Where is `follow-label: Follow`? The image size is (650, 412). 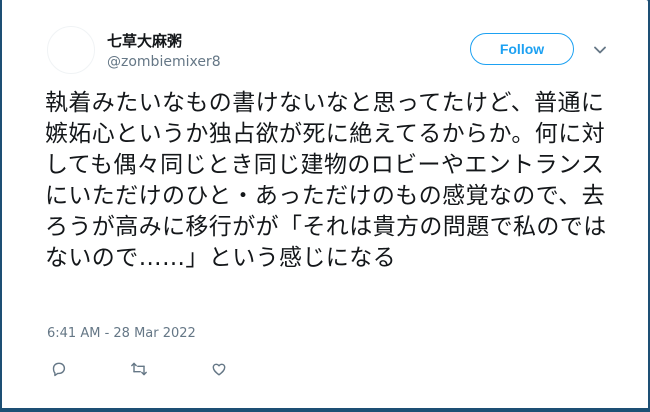
follow-label: Follow is located at coordinates (522, 49).